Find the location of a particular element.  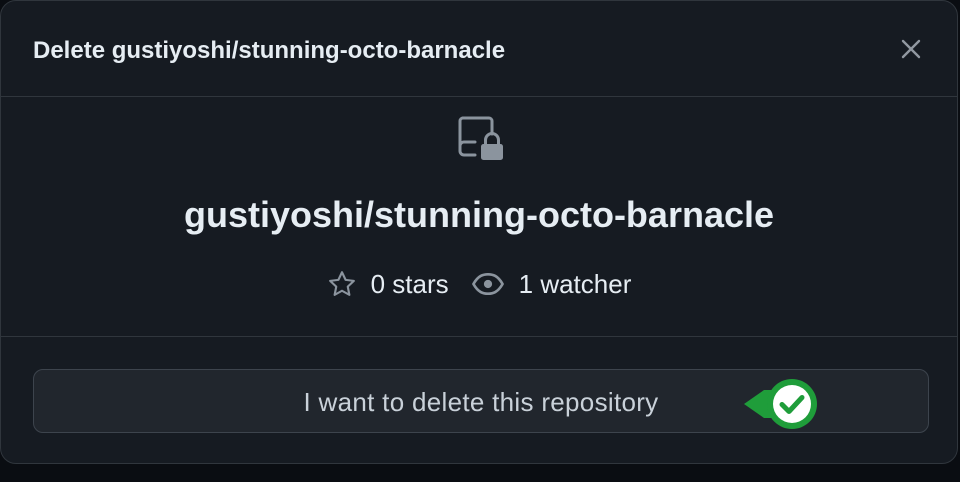

x-icon is located at coordinates (911, 49).